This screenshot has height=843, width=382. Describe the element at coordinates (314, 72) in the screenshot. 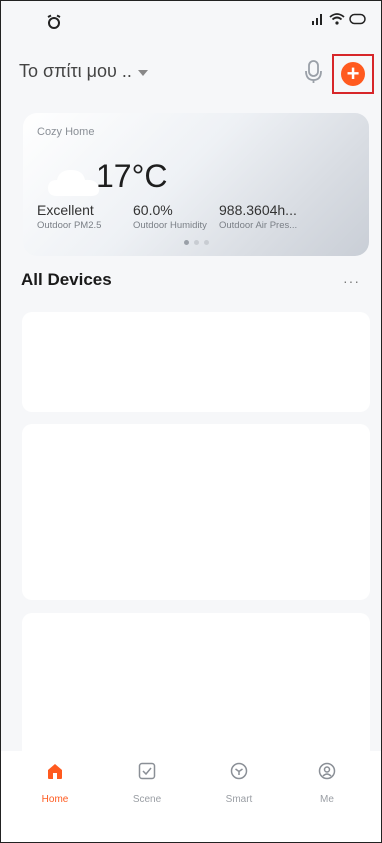

I see `microphone-icon` at that location.